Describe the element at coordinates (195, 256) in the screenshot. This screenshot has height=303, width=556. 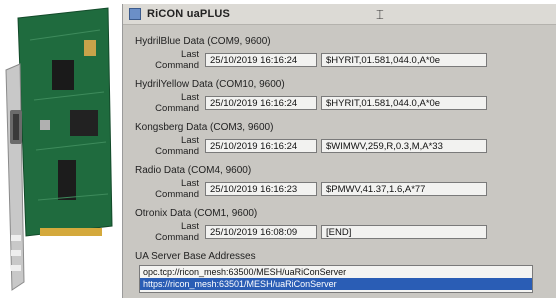
I see `server-addresses-title: UA Server Base Addresses` at that location.